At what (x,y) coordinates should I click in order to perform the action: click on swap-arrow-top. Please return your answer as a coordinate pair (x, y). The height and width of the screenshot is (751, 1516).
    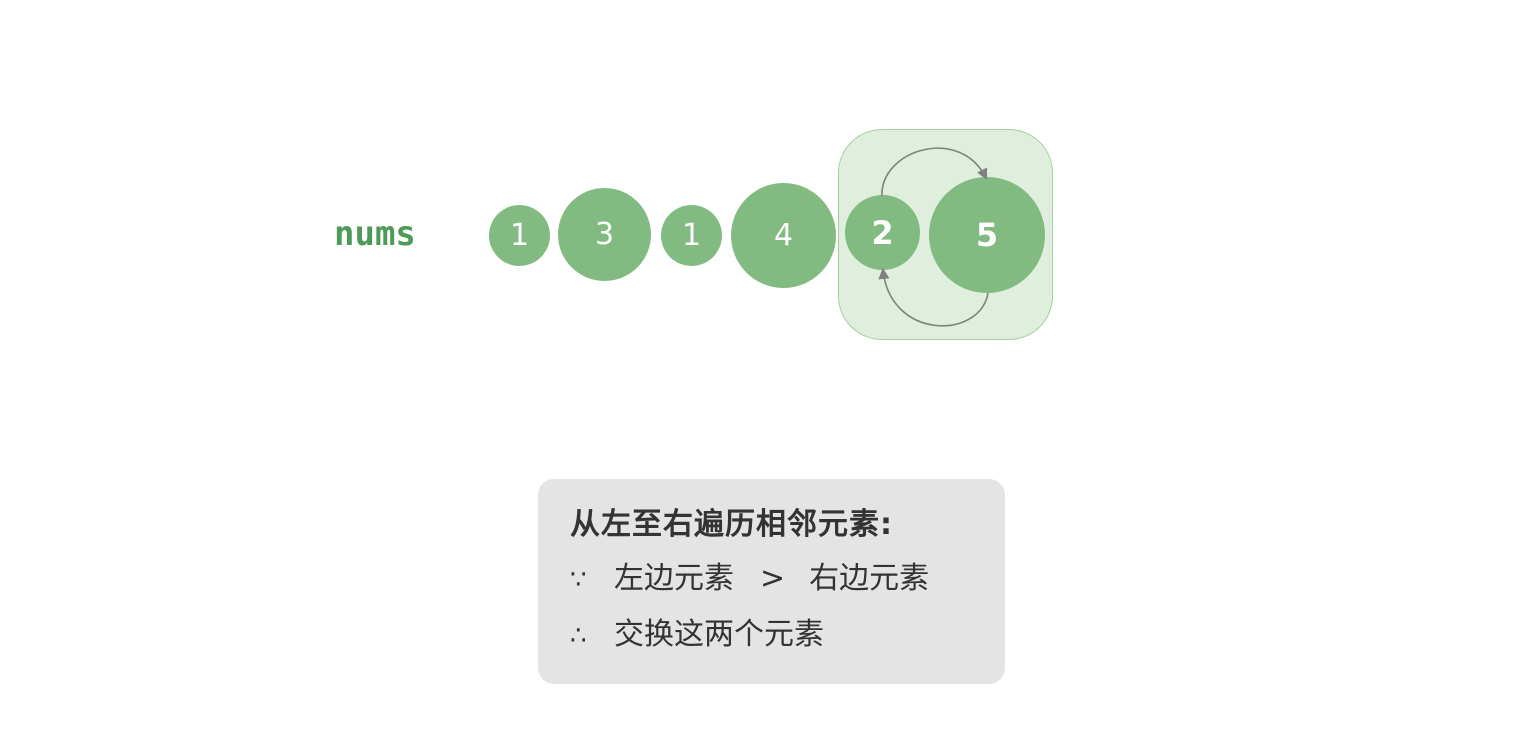
    Looking at the image, I should click on (934, 172).